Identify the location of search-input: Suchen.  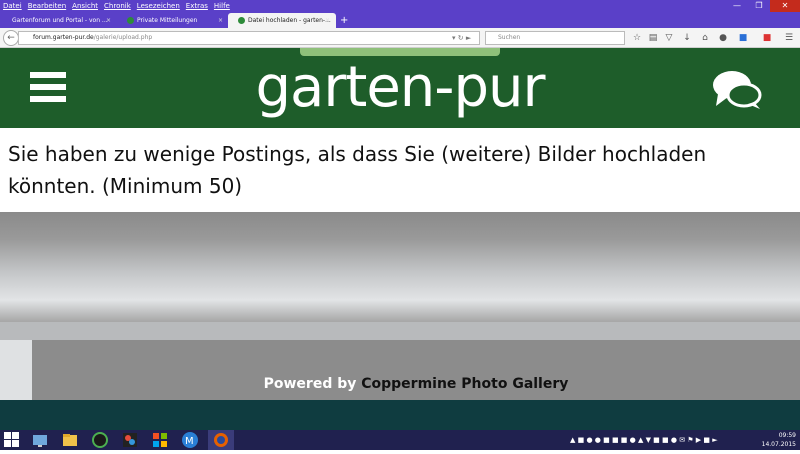
(555, 38).